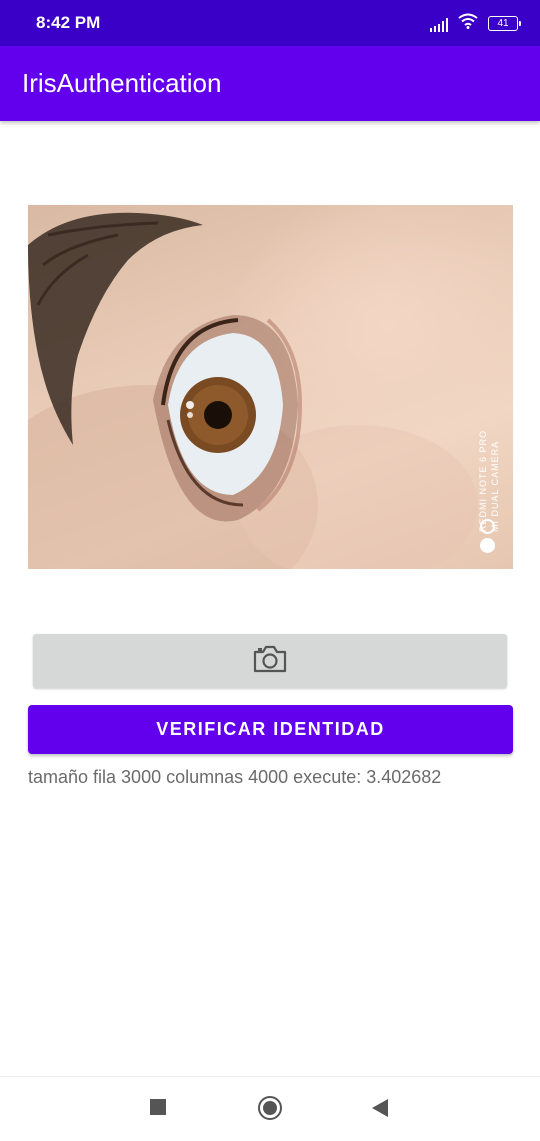 This screenshot has width=540, height=1141. What do you see at coordinates (487, 526) in the screenshot?
I see `watermark-hollow-dot-icon` at bounding box center [487, 526].